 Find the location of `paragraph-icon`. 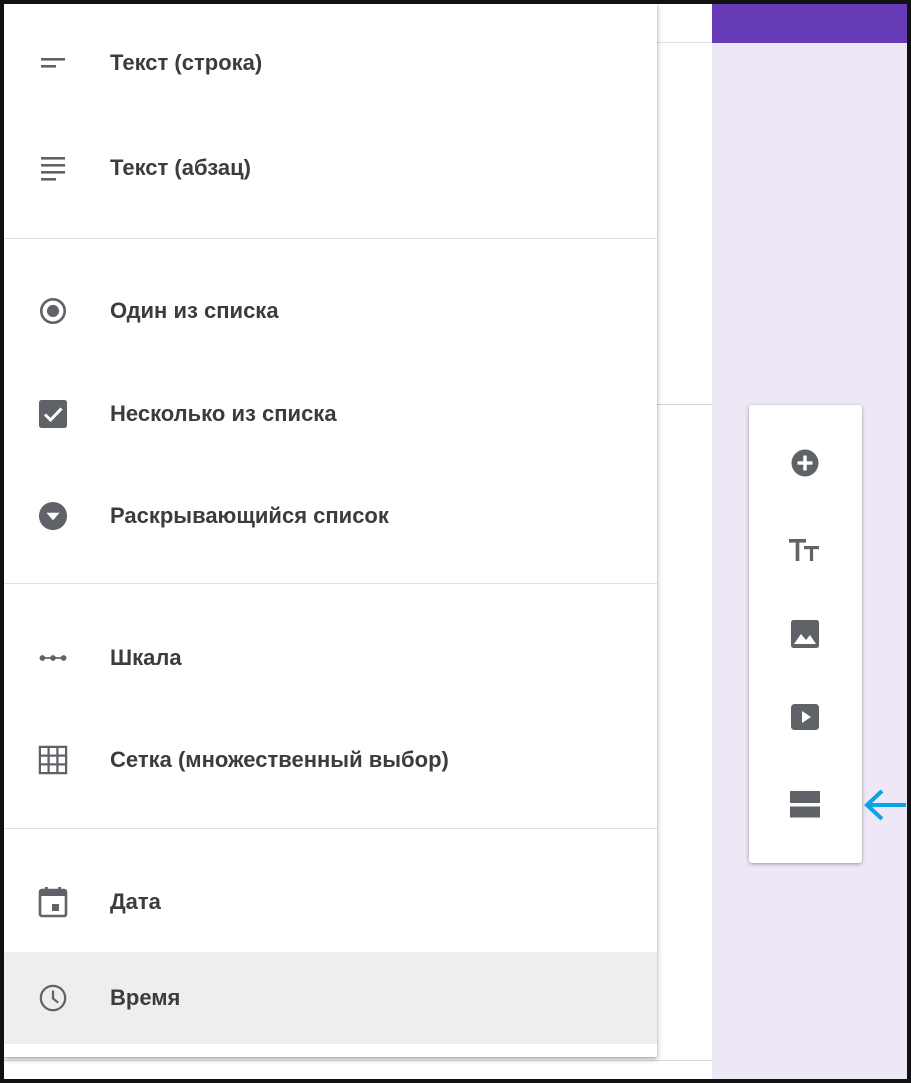

paragraph-icon is located at coordinates (53, 168).